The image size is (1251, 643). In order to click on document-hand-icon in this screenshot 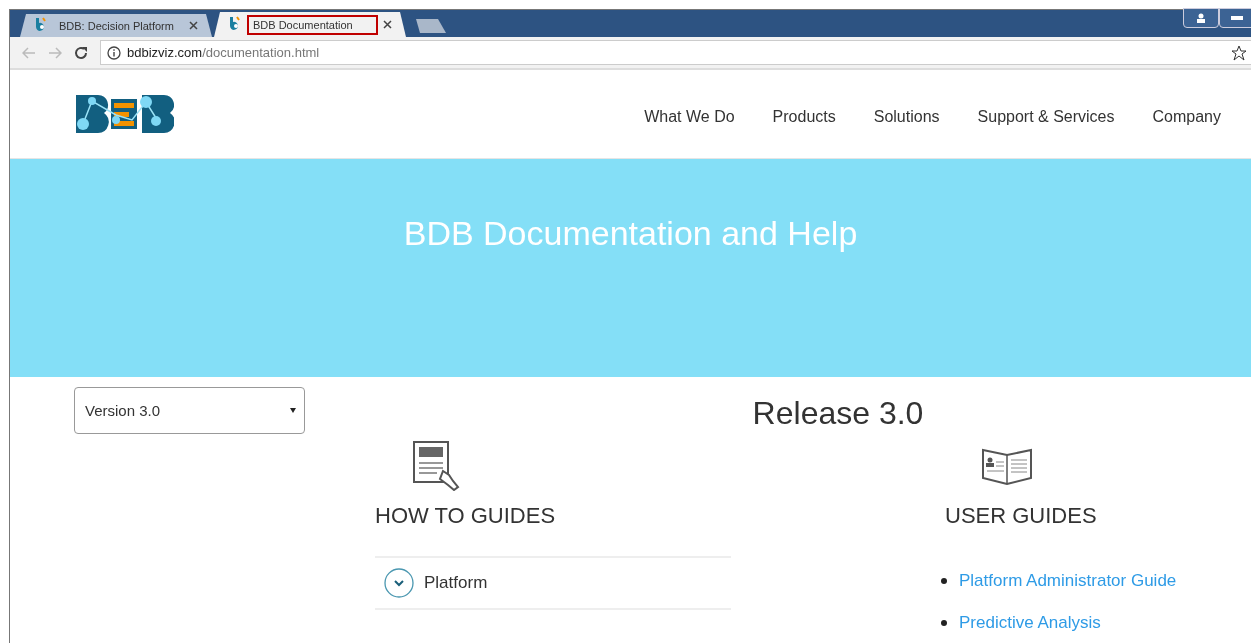, I will do `click(437, 465)`.